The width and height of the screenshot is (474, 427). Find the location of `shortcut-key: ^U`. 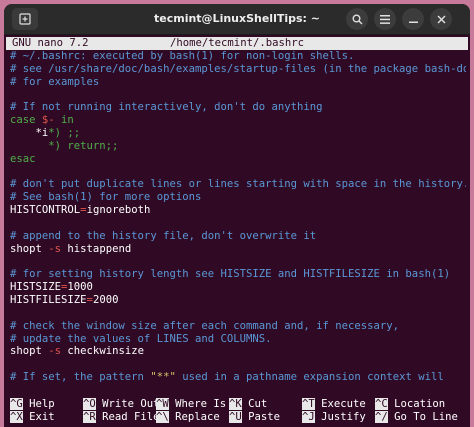

shortcut-key: ^U is located at coordinates (235, 417).